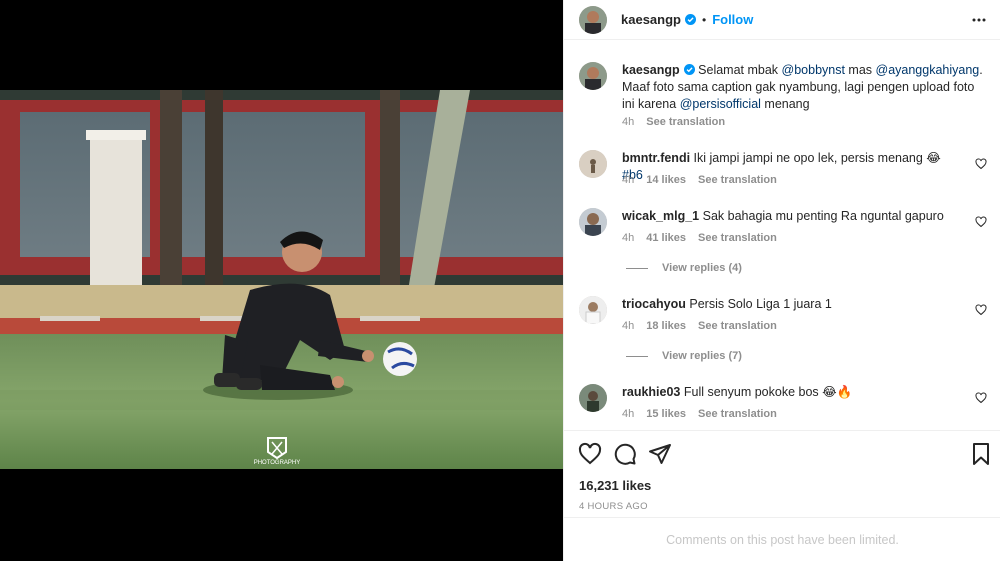 Image resolution: width=1000 pixels, height=561 pixels. I want to click on mention-link: @bobbynst, so click(813, 70).